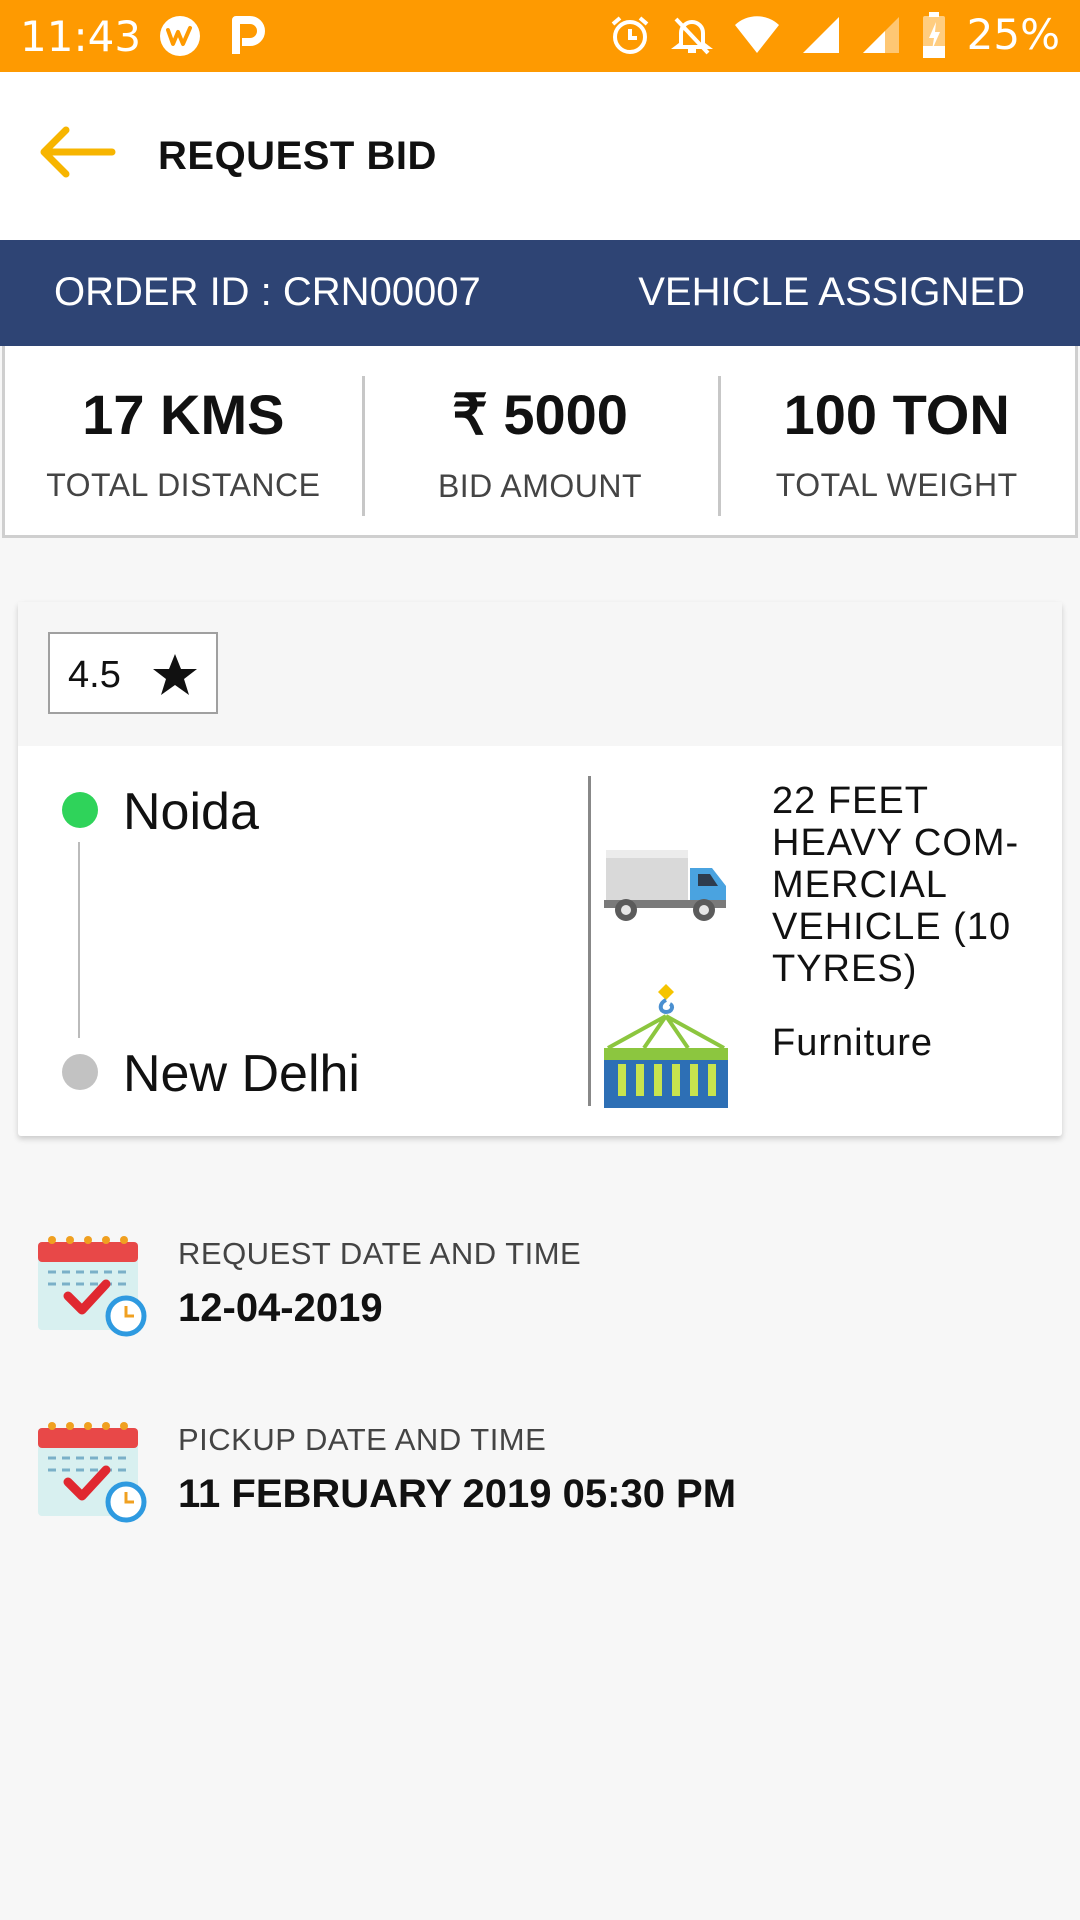  I want to click on app-bar: REQUEST BID, so click(540, 156).